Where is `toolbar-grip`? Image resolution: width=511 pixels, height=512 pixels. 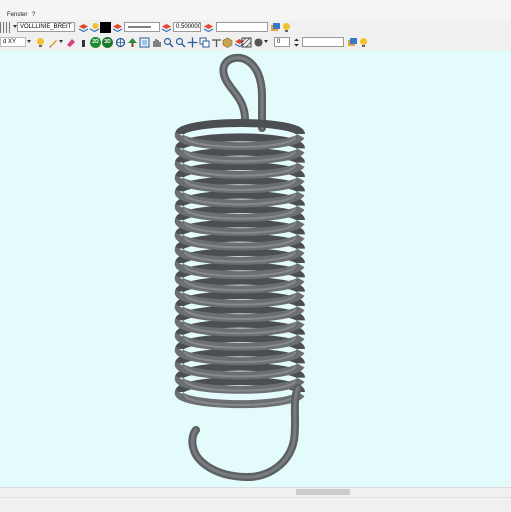
toolbar-grip is located at coordinates (6, 27).